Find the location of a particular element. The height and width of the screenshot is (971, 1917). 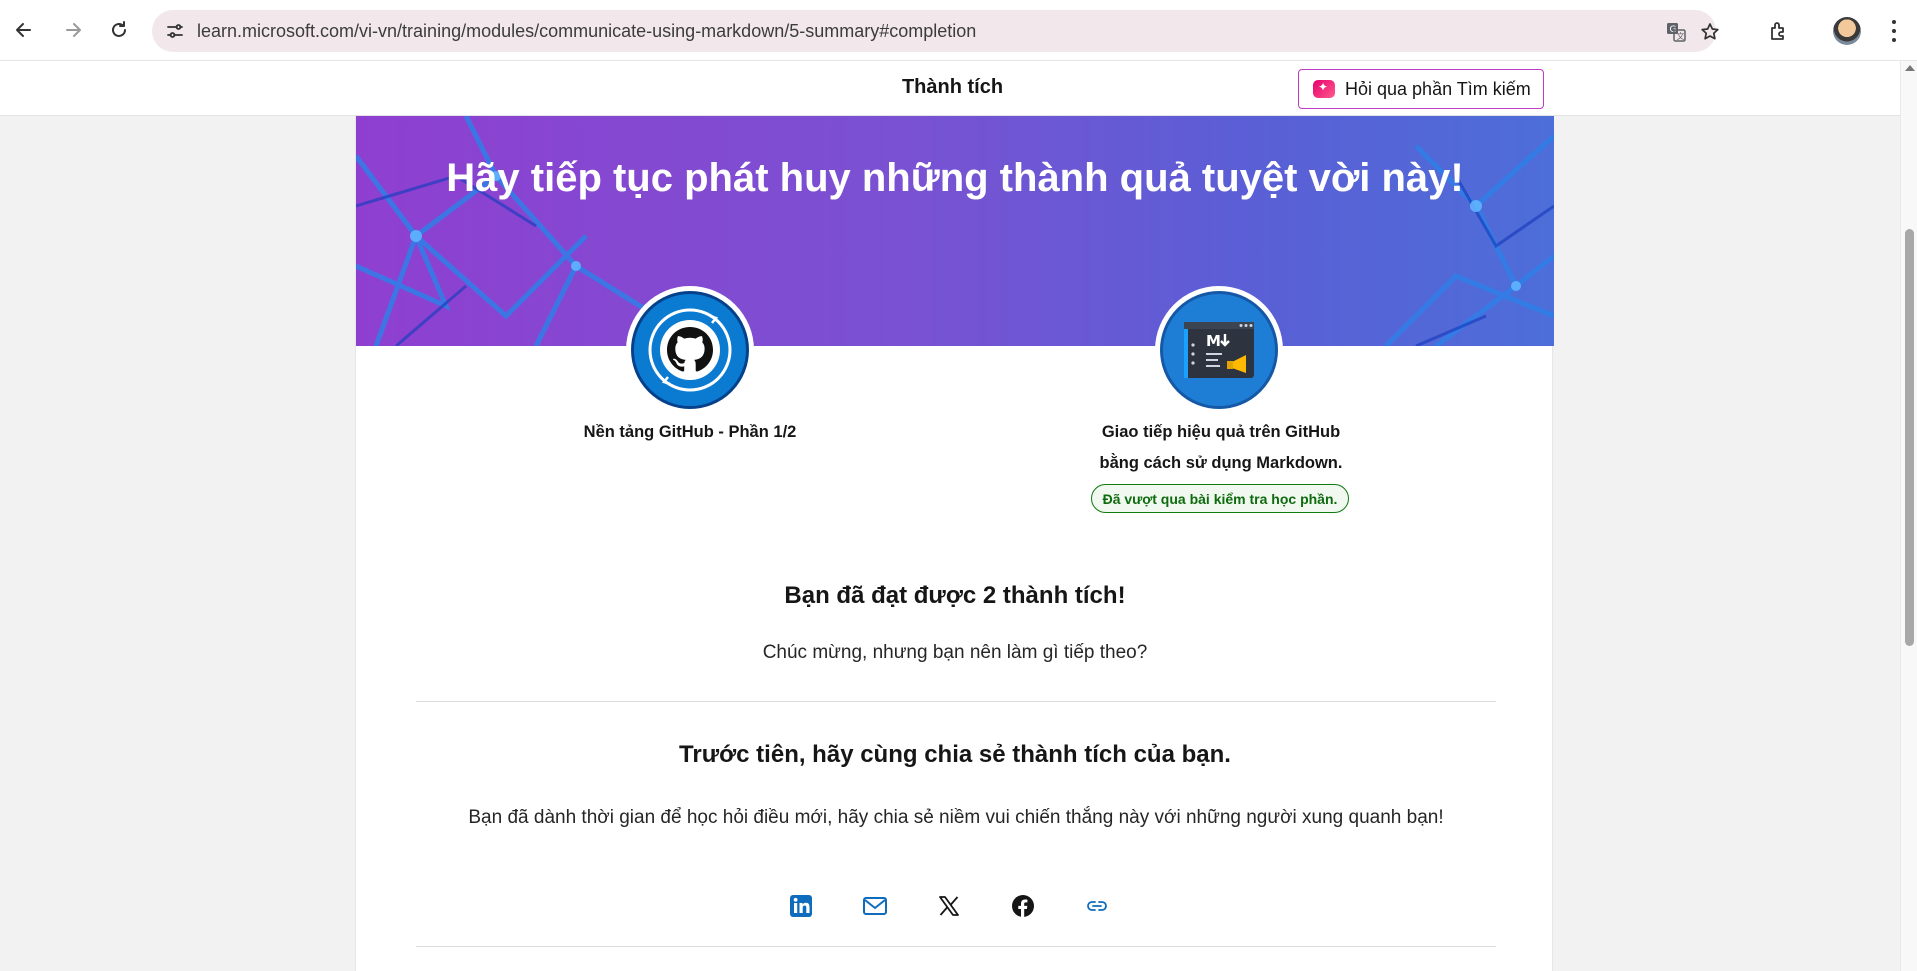

svg-text: 文 is located at coordinates (1681, 36).